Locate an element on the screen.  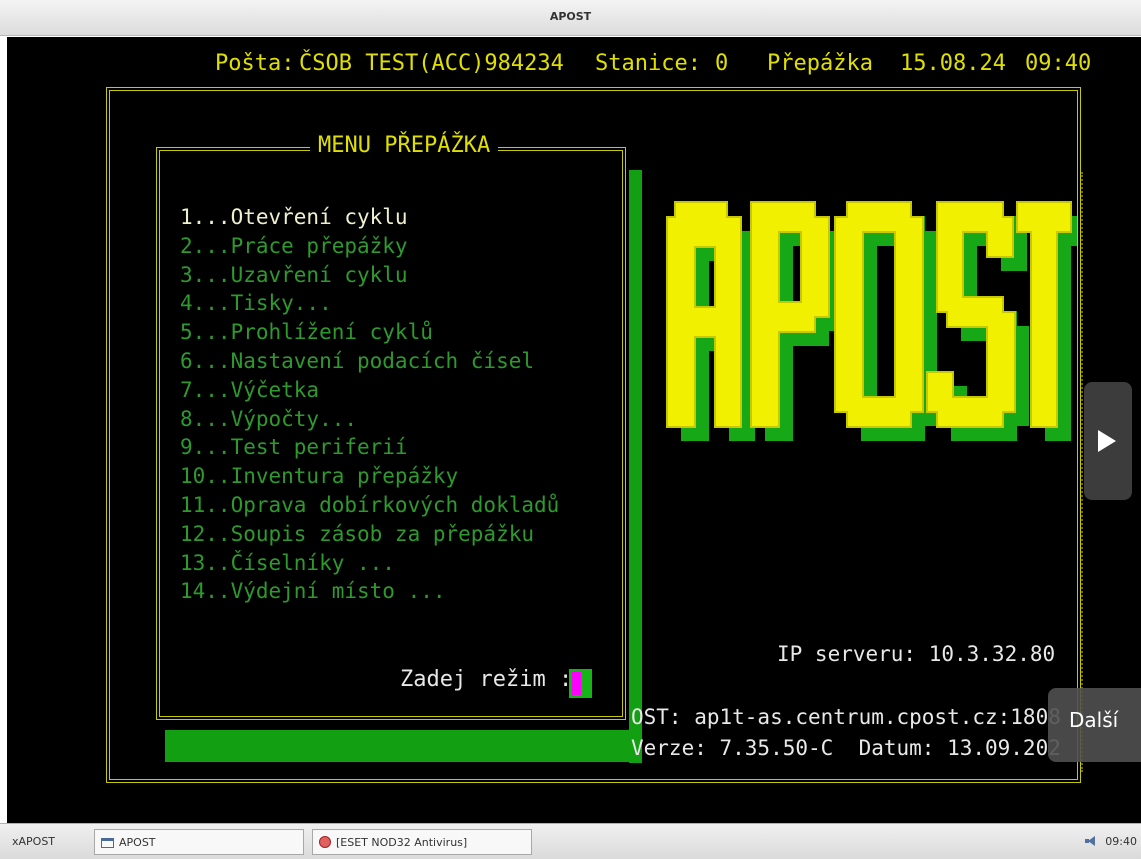
menu-shadow-right is located at coordinates (635, 466).